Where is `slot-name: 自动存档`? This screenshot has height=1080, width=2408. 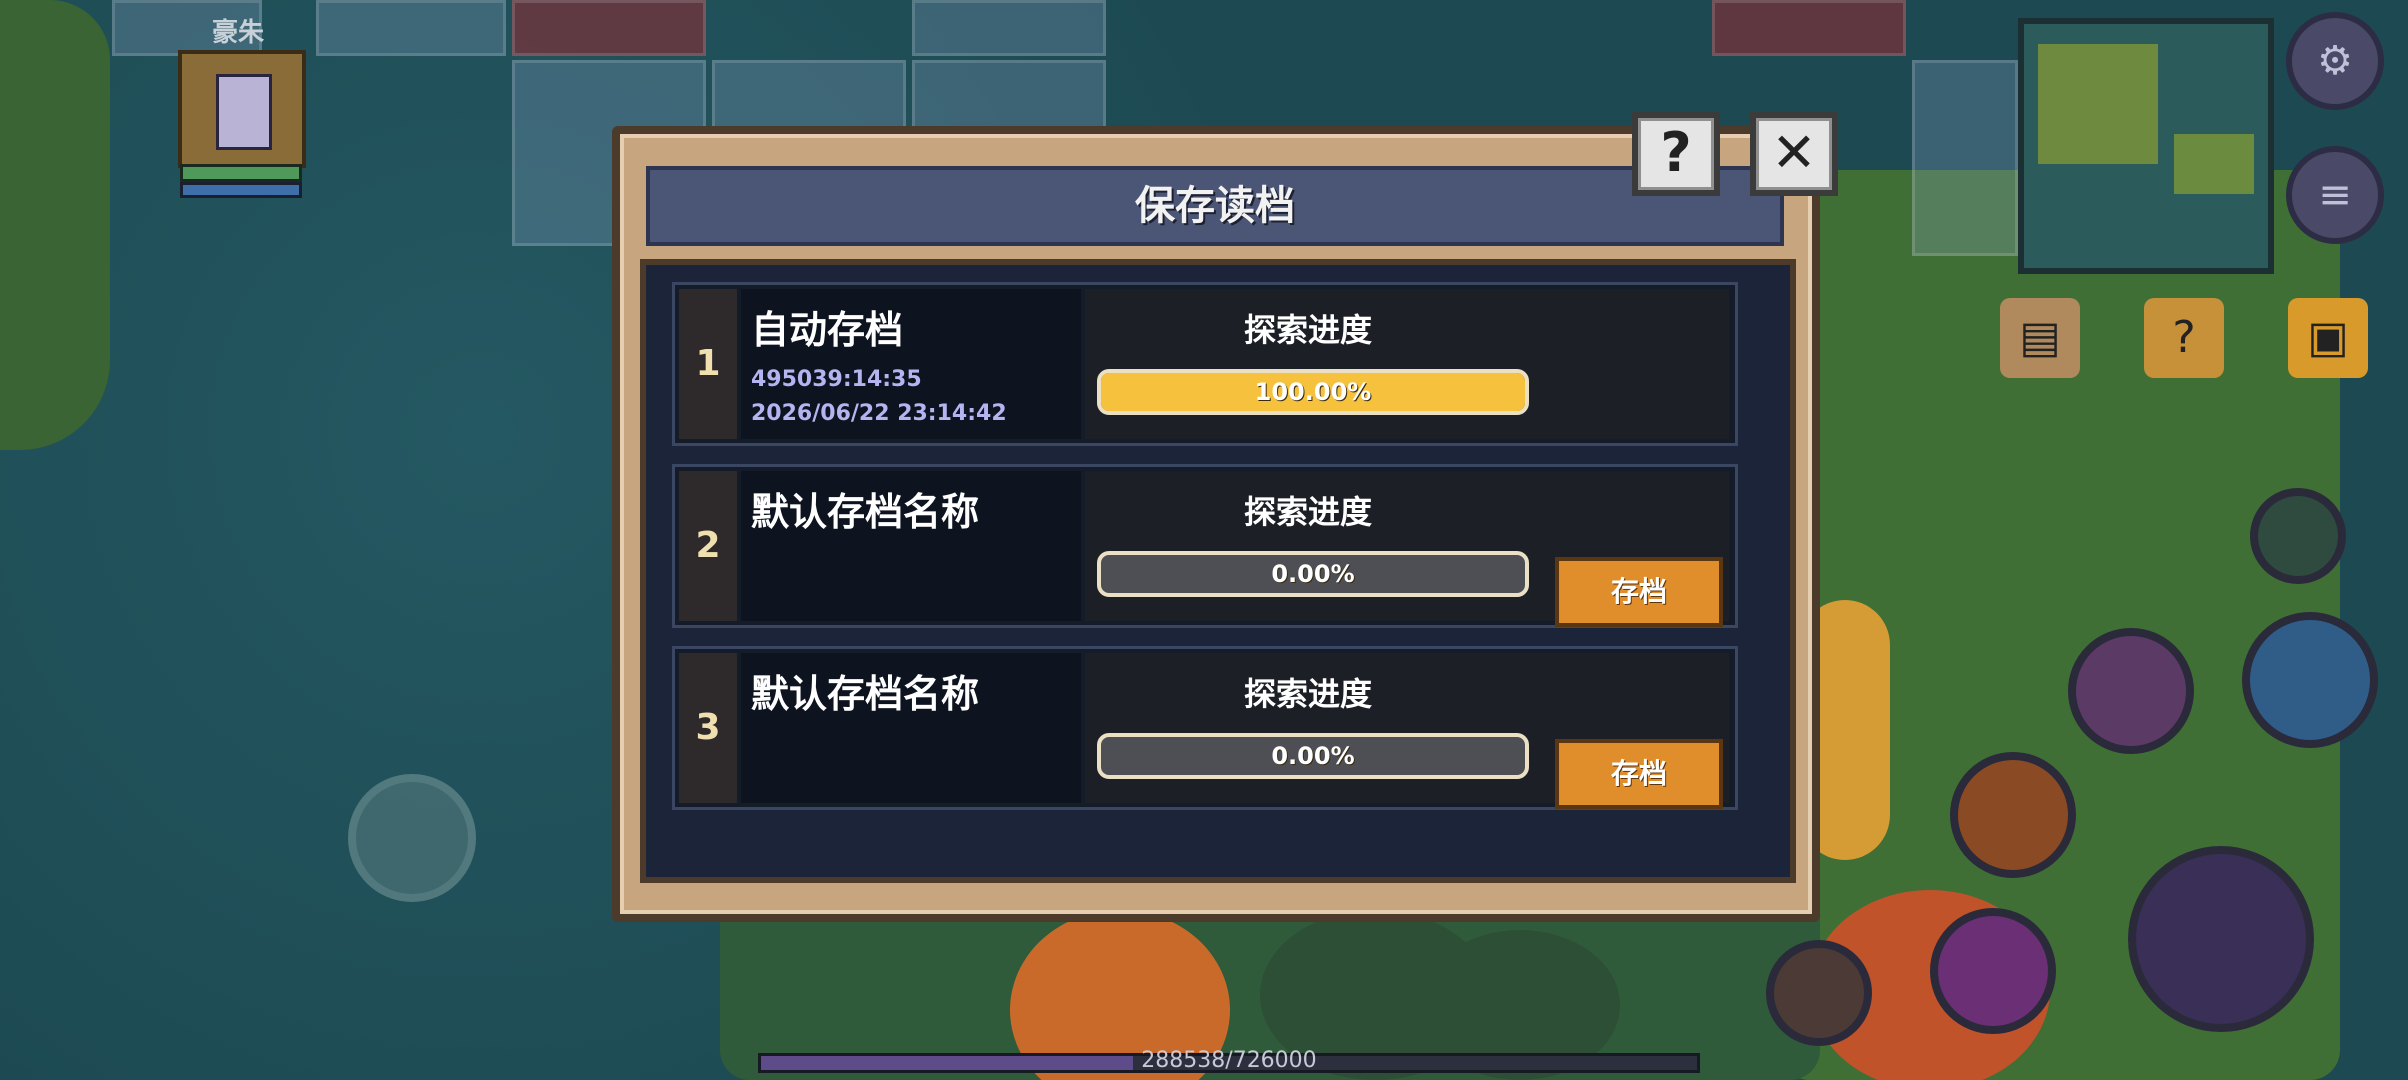
slot-name: 自动存档 is located at coordinates (827, 330).